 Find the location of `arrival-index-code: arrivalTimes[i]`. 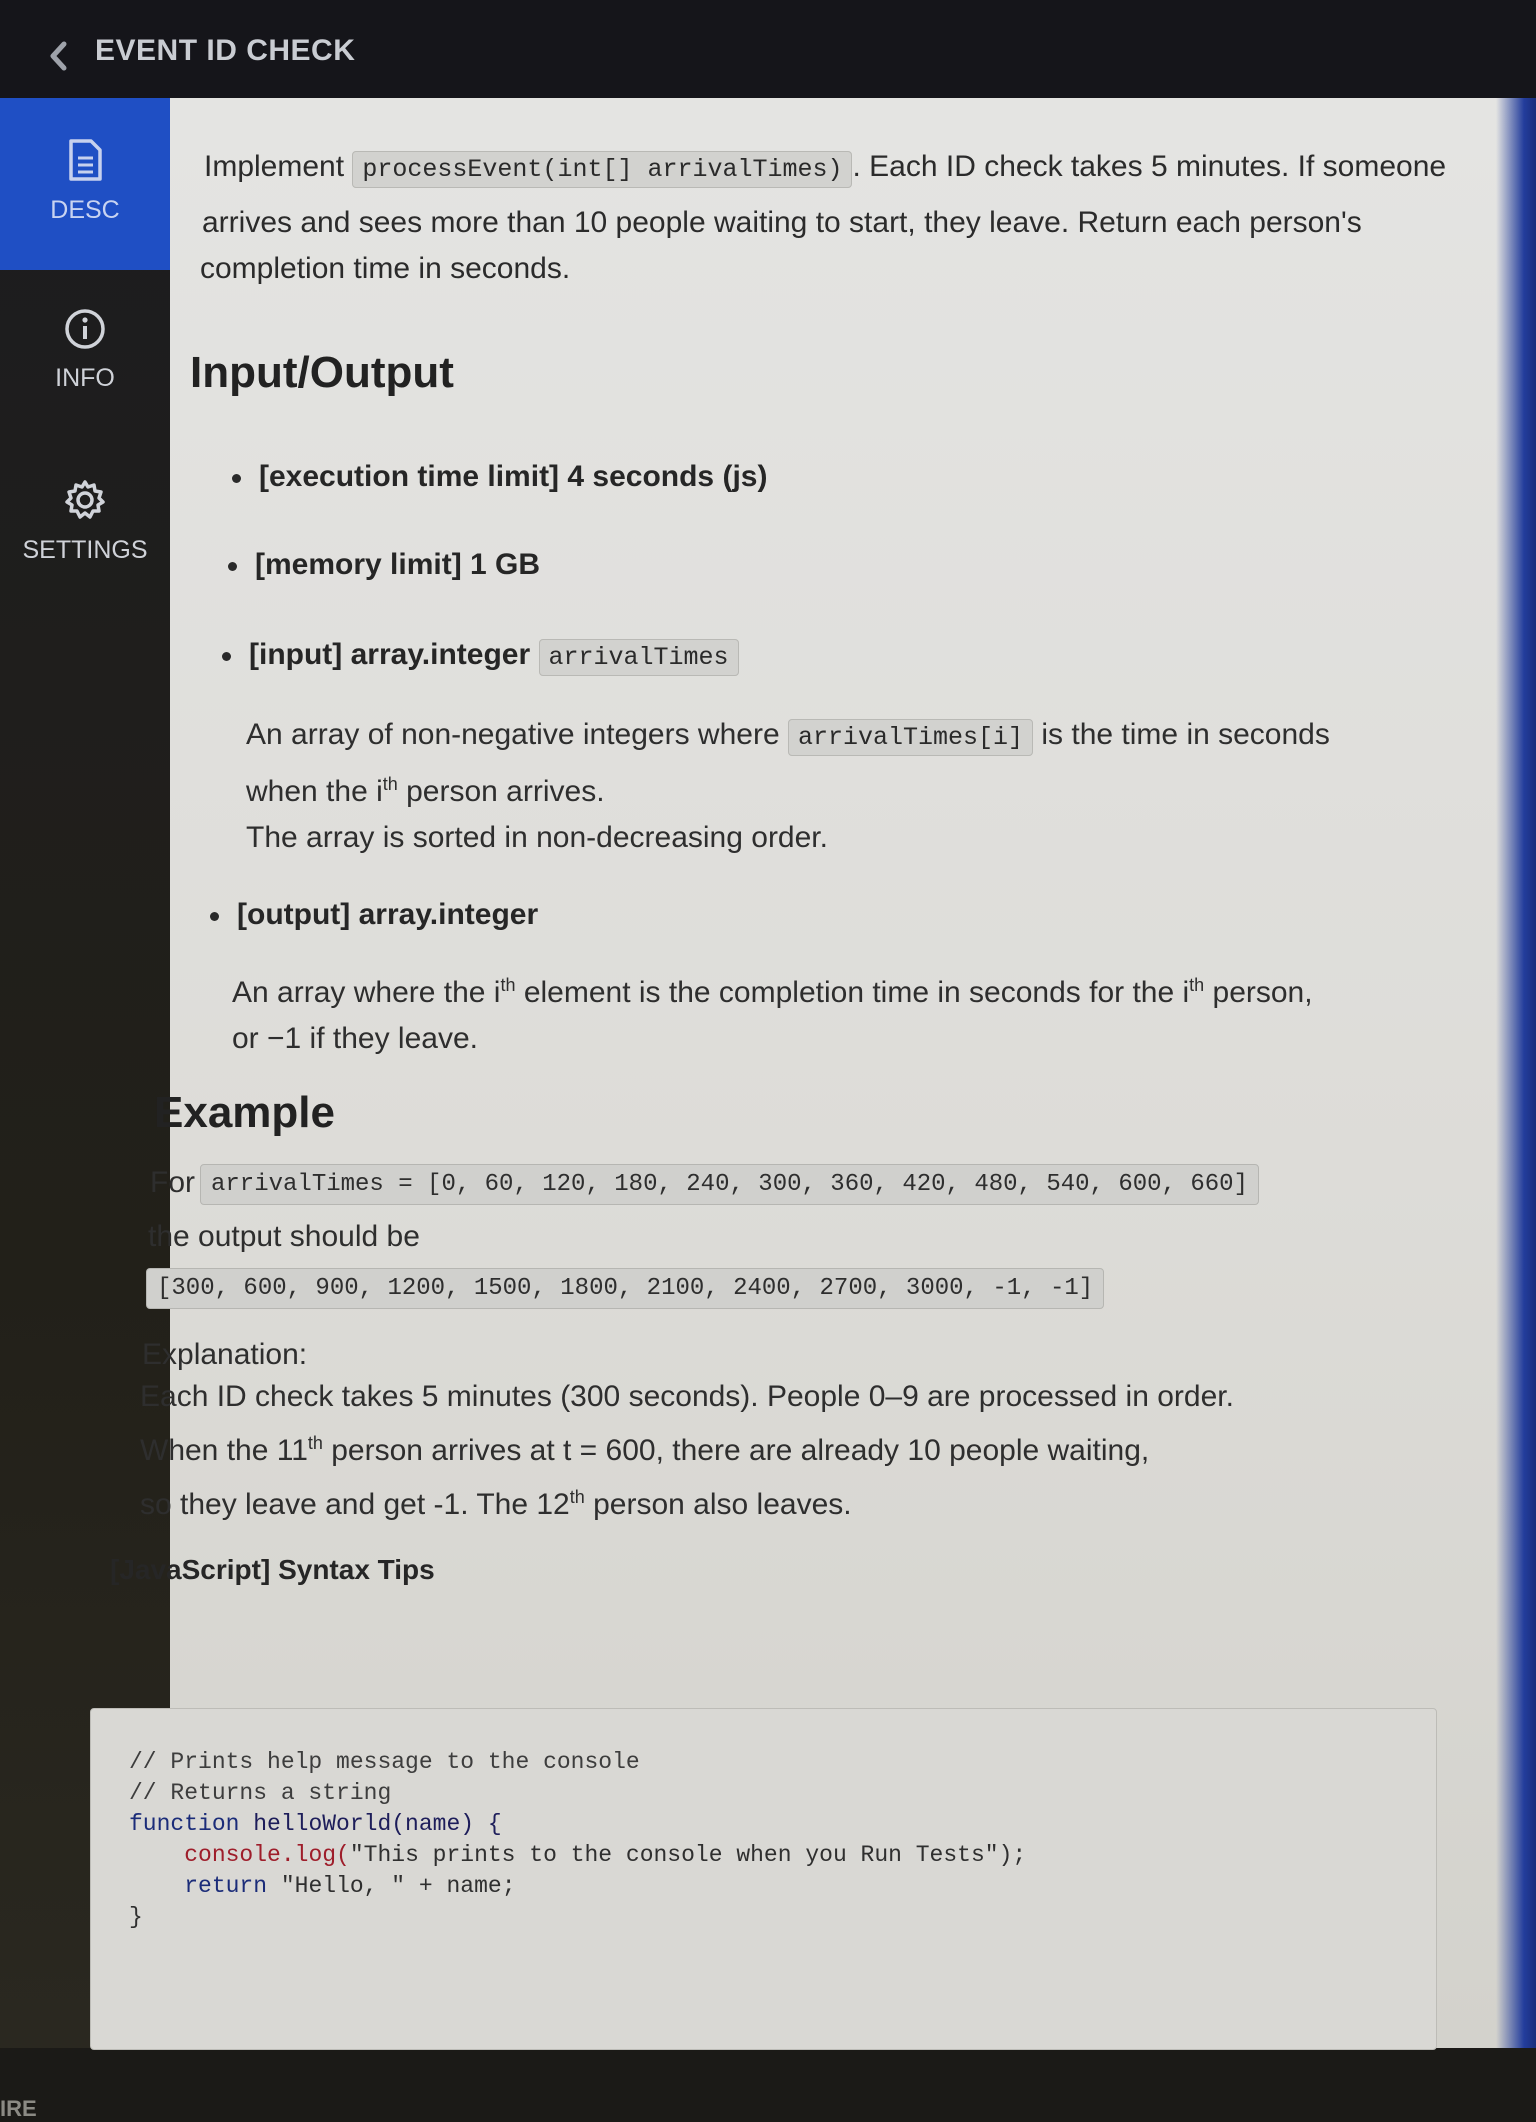

arrival-index-code: arrivalTimes[i] is located at coordinates (911, 737).